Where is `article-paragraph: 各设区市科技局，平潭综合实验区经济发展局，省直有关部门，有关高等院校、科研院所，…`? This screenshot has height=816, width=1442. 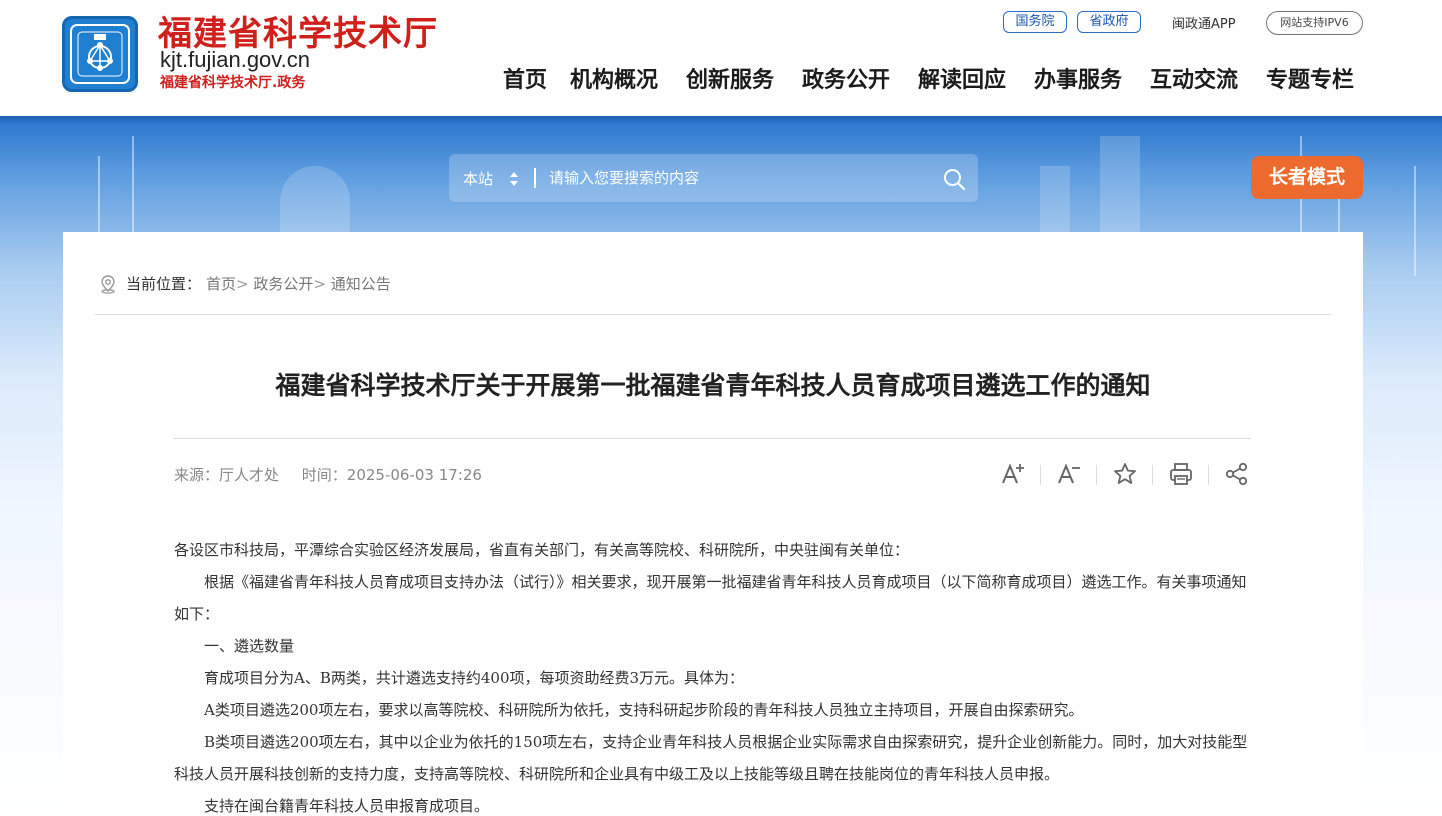 article-paragraph: 各设区市科技局，平潭综合实验区经济发展局，省直有关部门，有关高等院校、科研院所，… is located at coordinates (542, 550).